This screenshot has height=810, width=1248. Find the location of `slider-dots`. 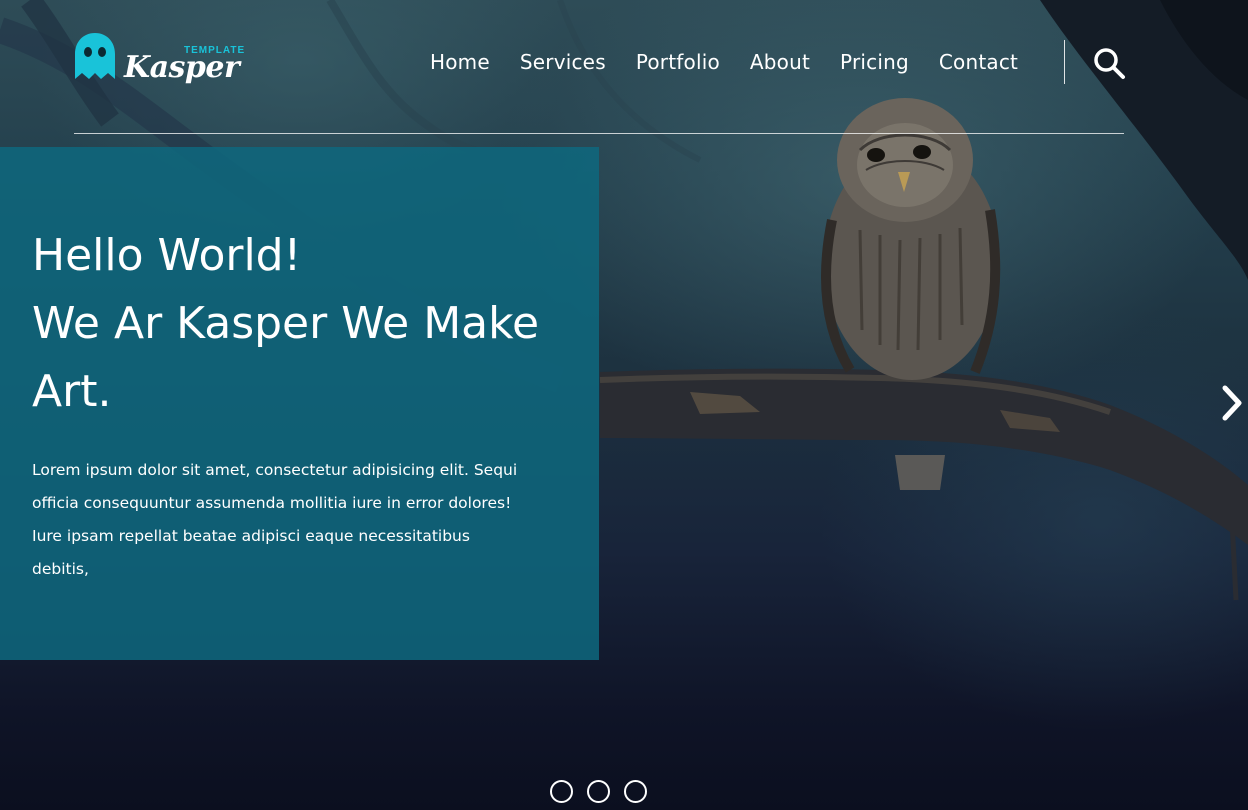

slider-dots is located at coordinates (598, 792).